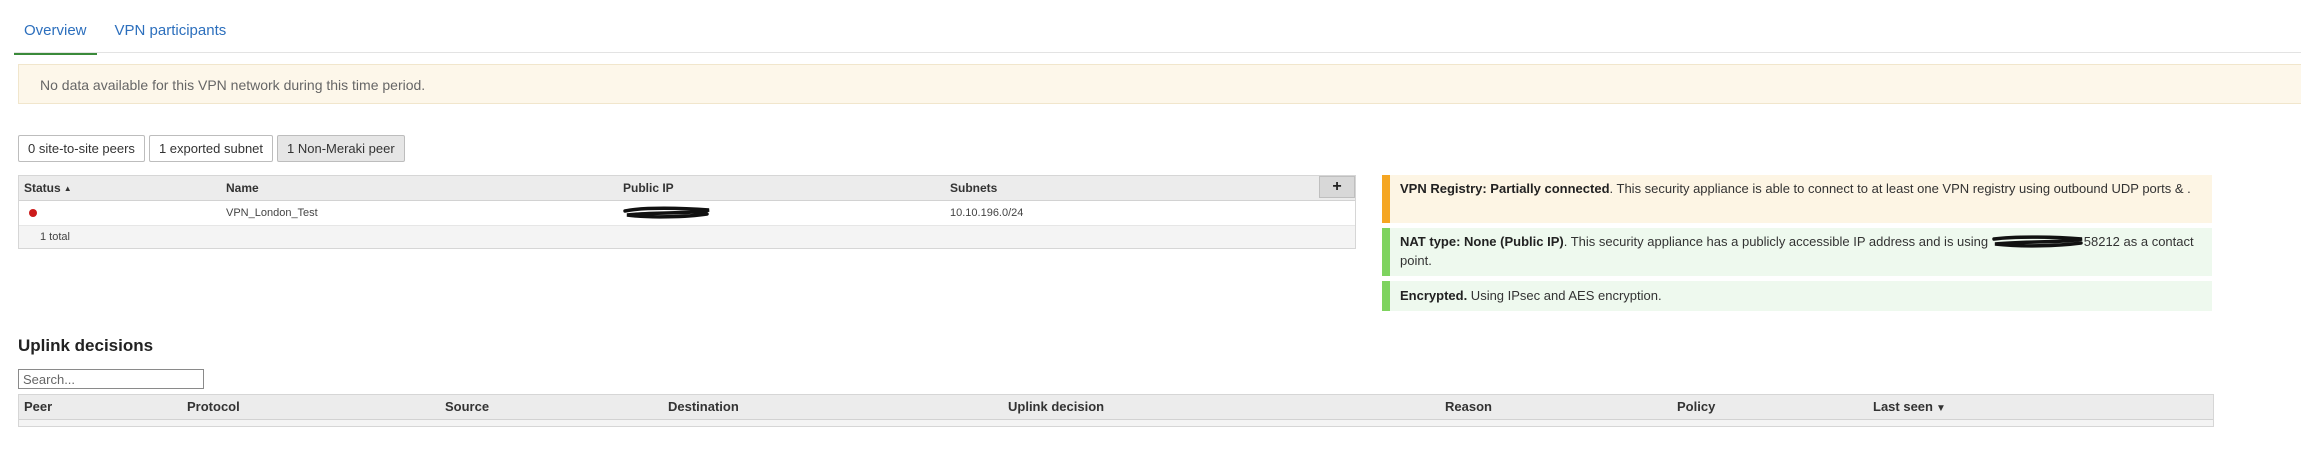 This screenshot has width=2301, height=469. I want to click on search-input, so click(111, 379).